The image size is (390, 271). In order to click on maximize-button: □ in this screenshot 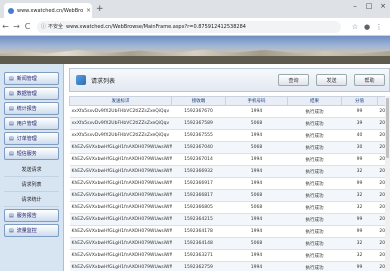, I will do `click(369, 6)`.